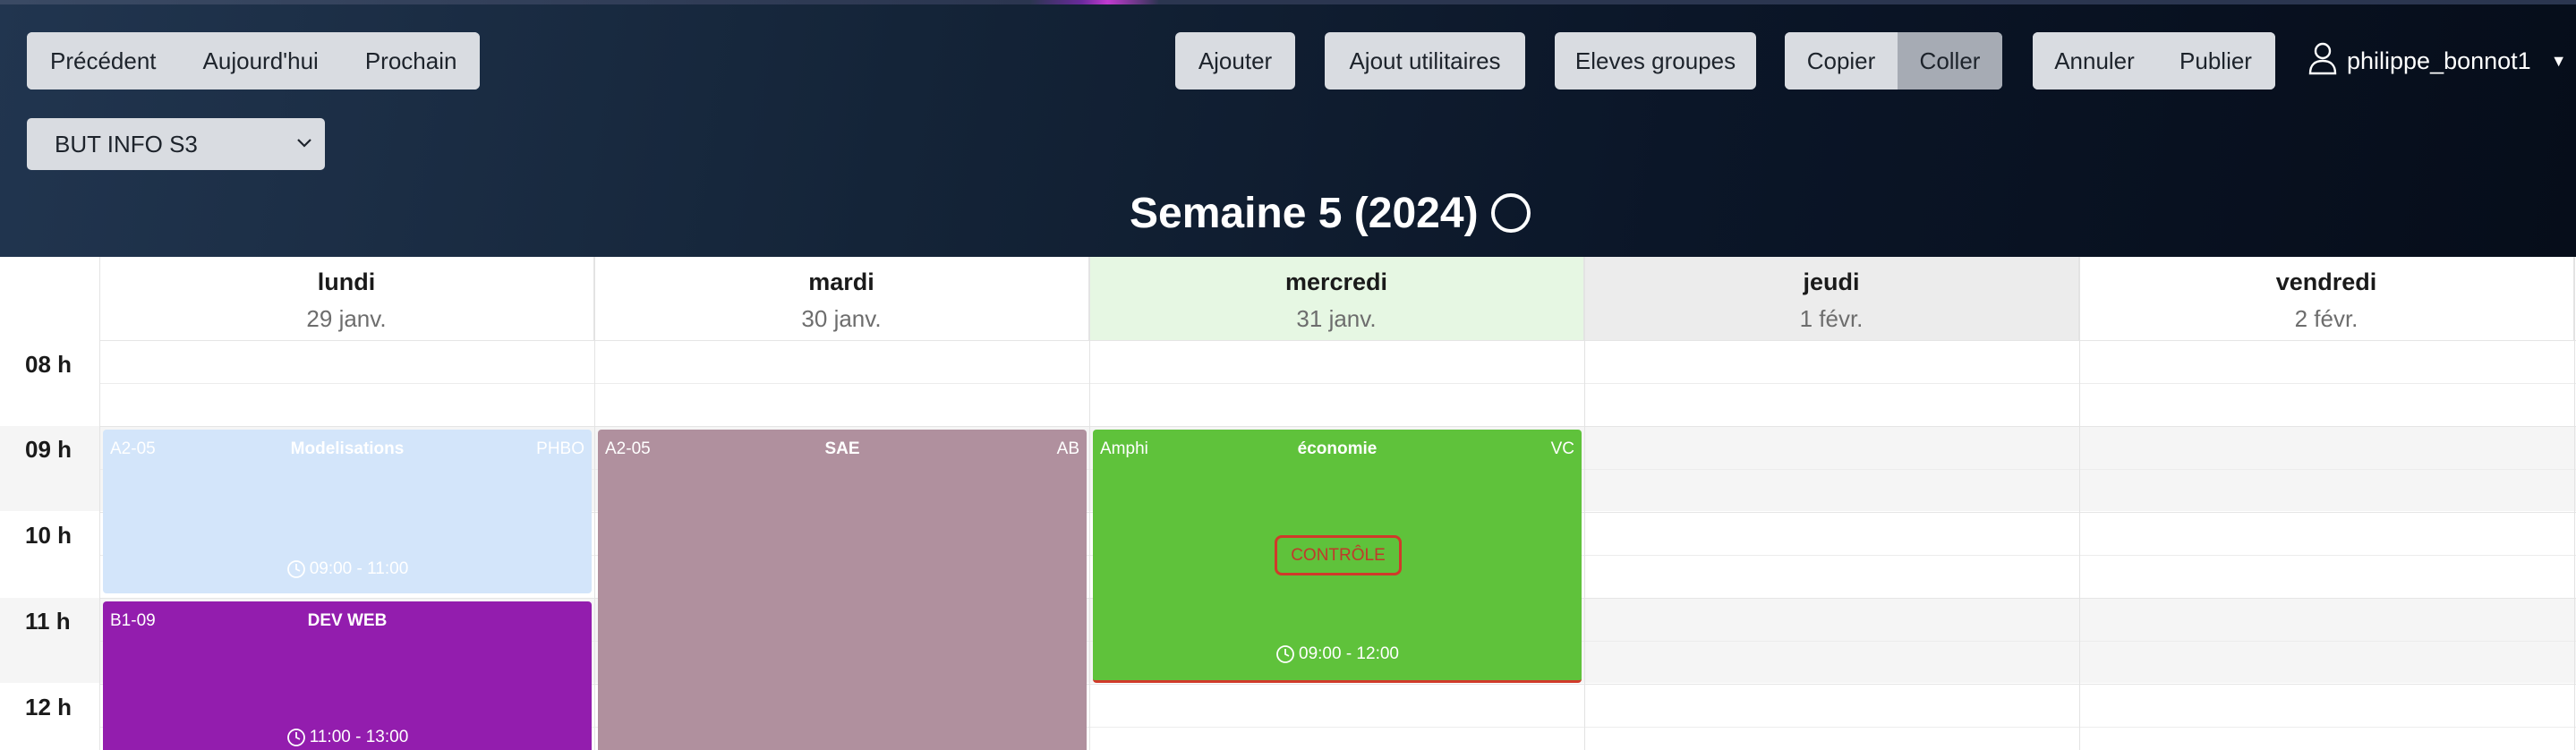  I want to click on day-name: jeudi, so click(1831, 281).